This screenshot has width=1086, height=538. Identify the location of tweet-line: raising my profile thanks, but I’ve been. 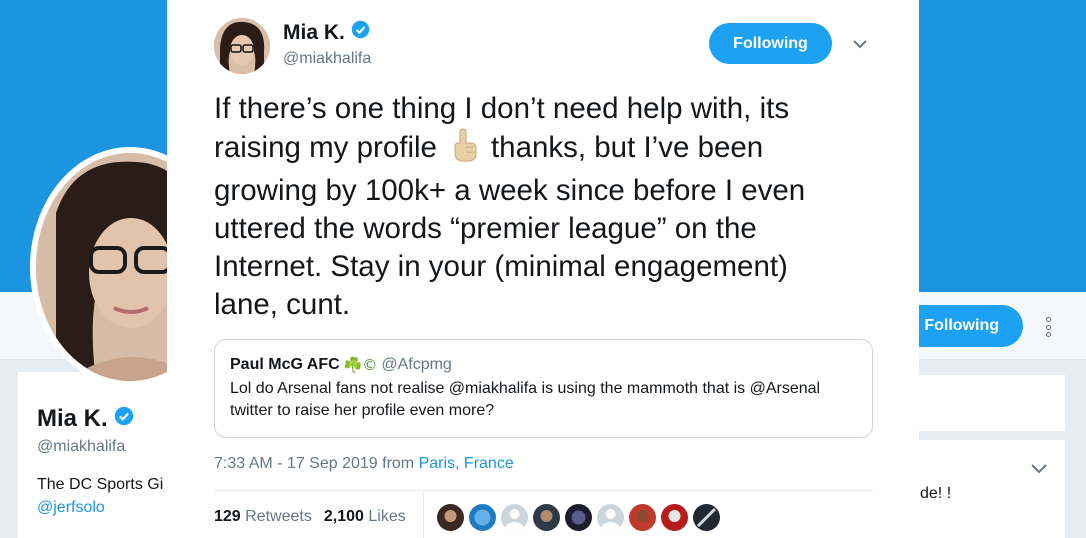
(554, 150).